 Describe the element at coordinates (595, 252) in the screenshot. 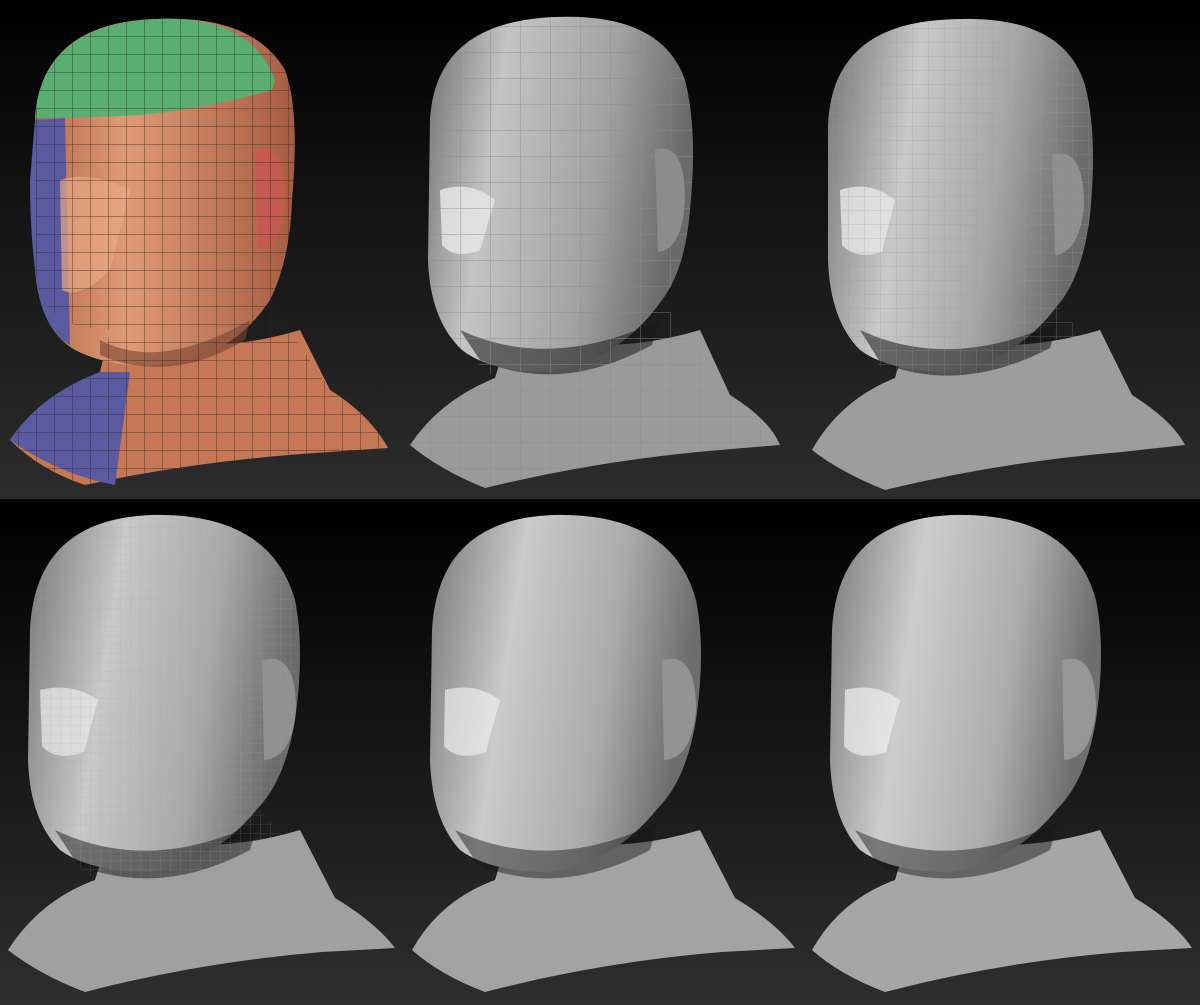

I see `low-poly-head-icon` at that location.